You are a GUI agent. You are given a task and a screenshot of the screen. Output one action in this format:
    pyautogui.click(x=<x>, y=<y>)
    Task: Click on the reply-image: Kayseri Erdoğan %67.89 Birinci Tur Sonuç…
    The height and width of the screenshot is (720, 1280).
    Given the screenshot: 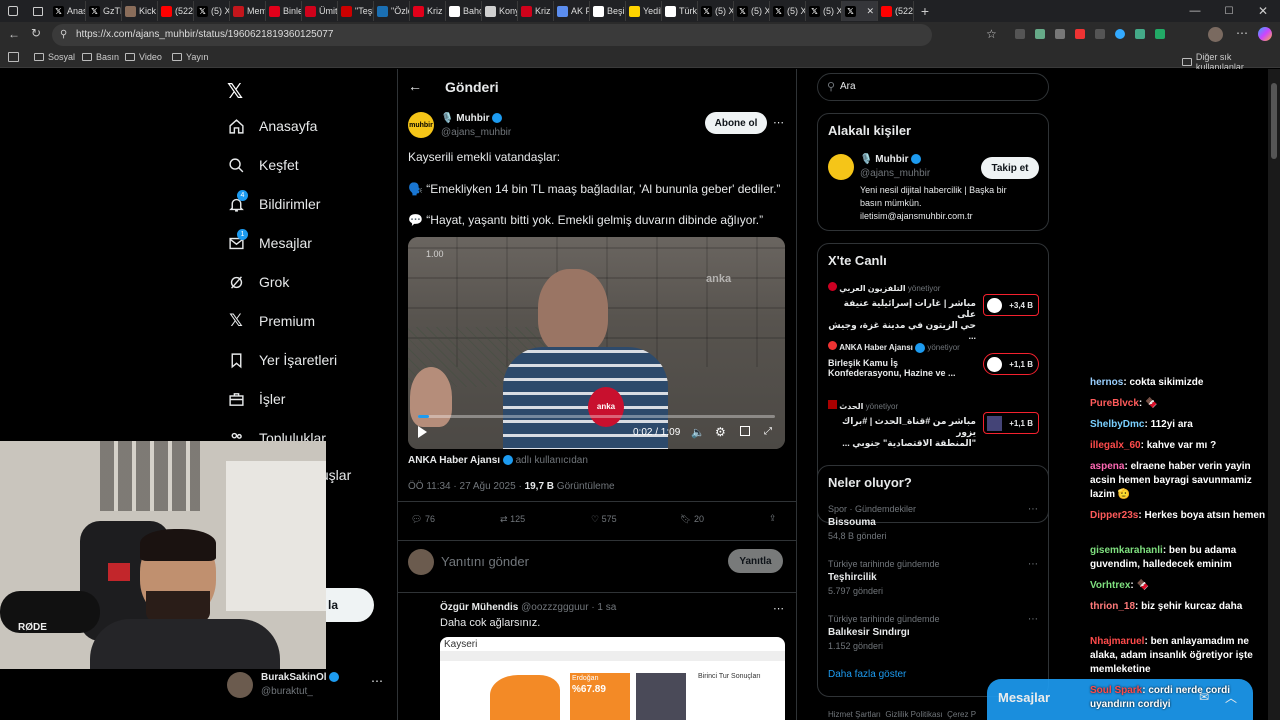 What is the action you would take?
    pyautogui.click(x=612, y=678)
    